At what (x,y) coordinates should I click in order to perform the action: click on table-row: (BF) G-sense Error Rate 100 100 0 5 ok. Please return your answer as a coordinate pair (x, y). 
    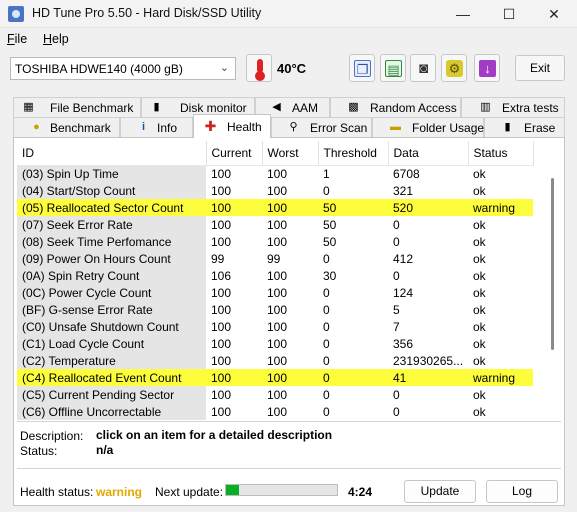
    Looking at the image, I should click on (275, 309).